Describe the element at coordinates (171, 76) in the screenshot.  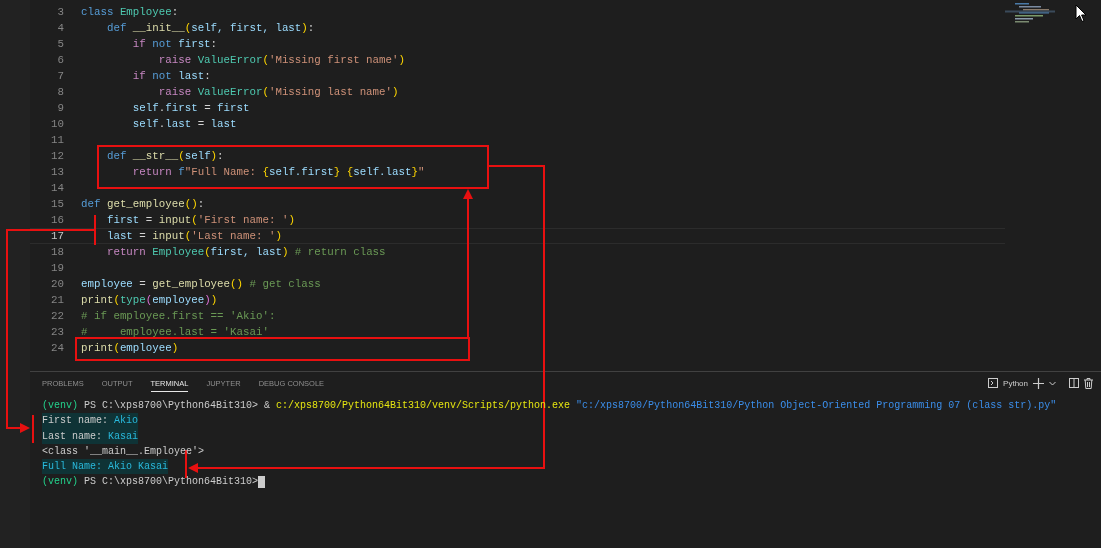
I see `code-line: if not last:` at that location.